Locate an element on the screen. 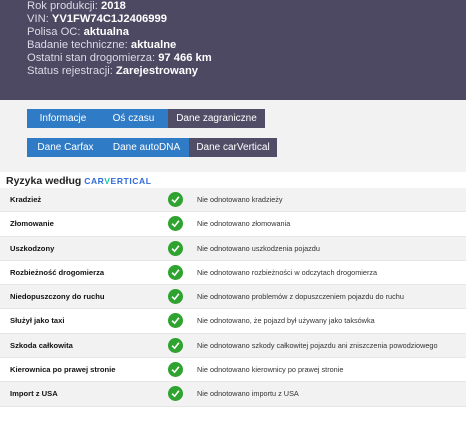 This screenshot has height=422, width=466. info-inspection: Badanie techniczne: aktualne is located at coordinates (102, 45).